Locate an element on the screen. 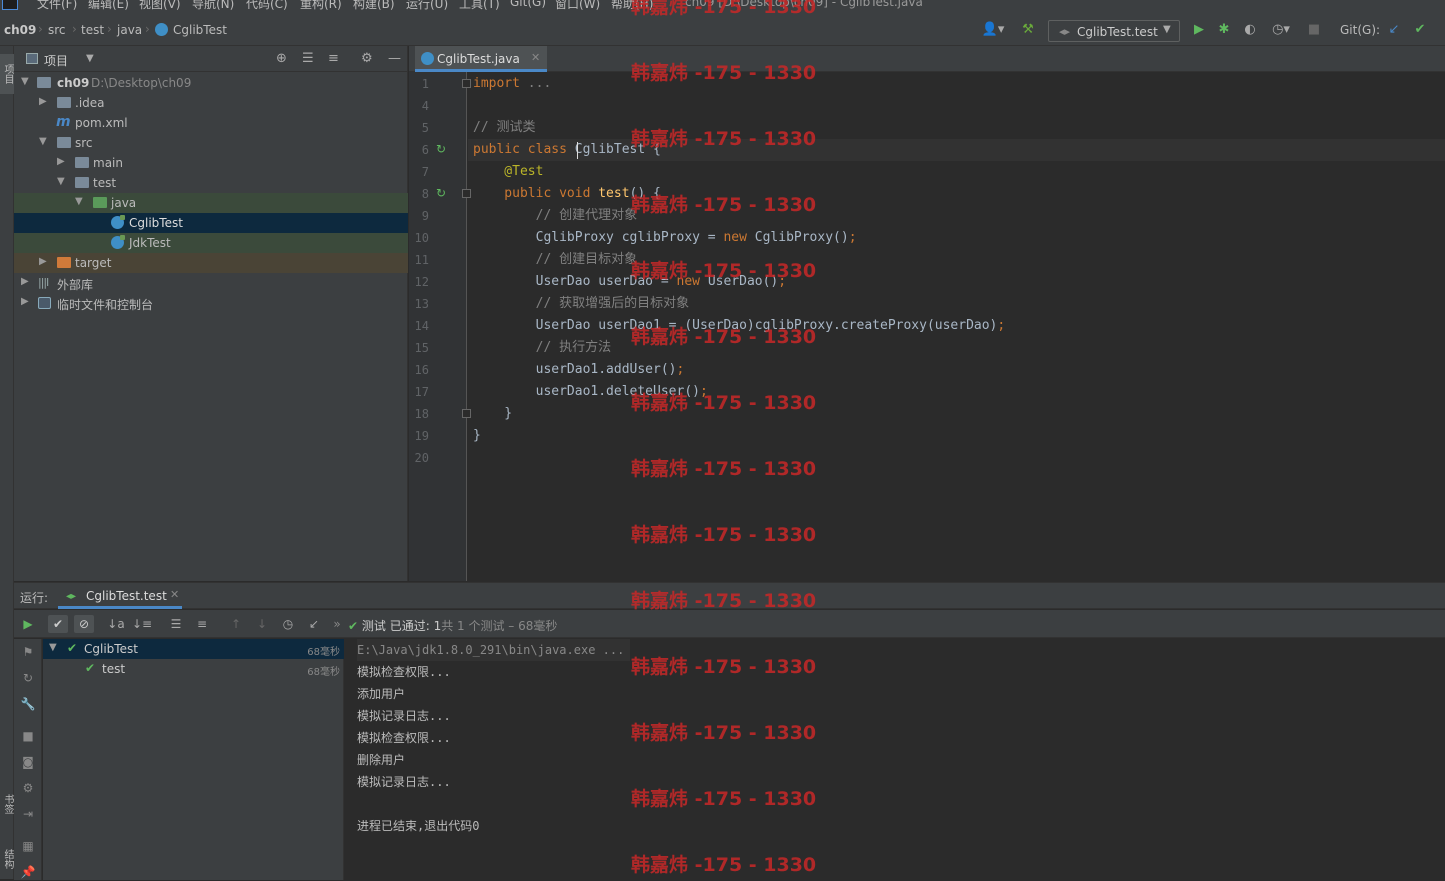  menu-help: 帮助(H) is located at coordinates (632, 5).